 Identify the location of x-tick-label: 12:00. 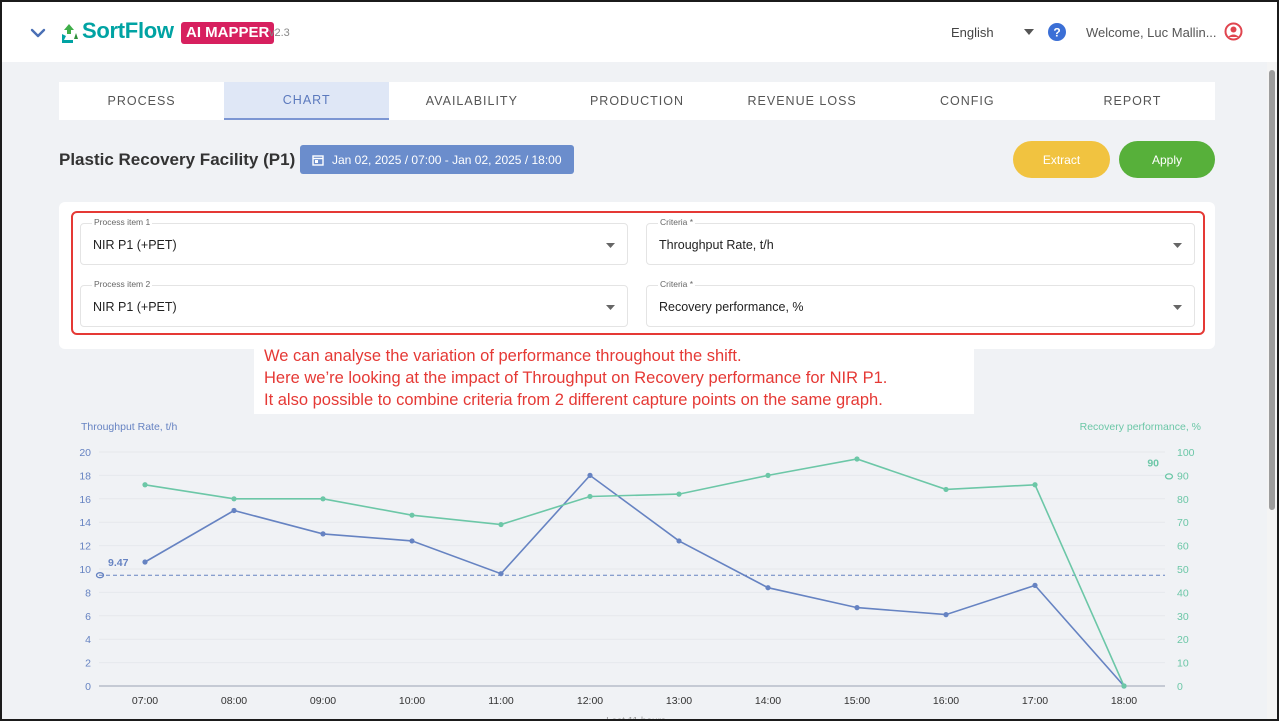
(590, 701).